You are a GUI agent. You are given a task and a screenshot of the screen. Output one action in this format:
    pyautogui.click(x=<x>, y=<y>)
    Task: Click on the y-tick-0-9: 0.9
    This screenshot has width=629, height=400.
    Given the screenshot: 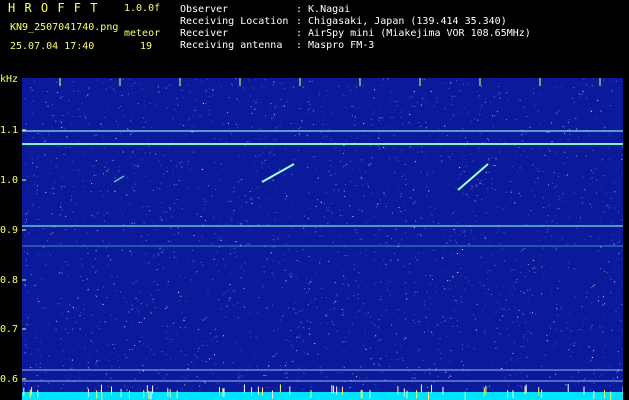 What is the action you would take?
    pyautogui.click(x=9, y=230)
    